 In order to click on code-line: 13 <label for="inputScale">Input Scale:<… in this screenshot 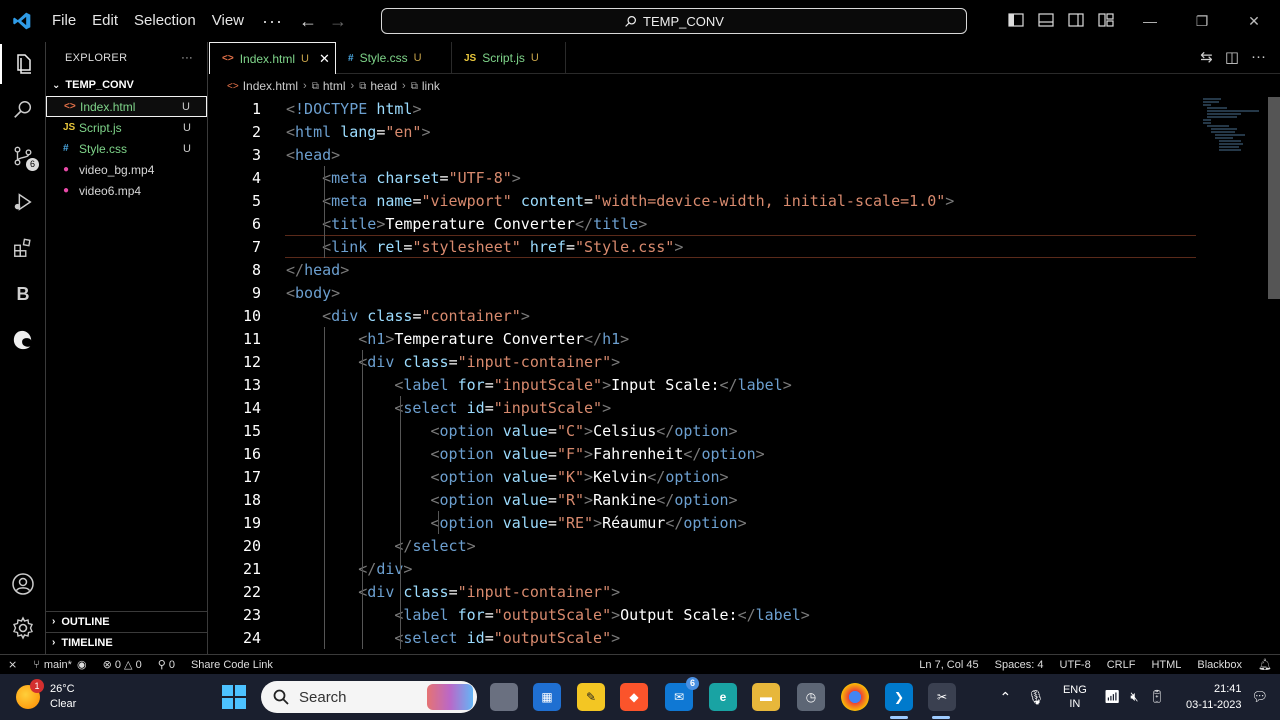, I will do `click(709, 384)`.